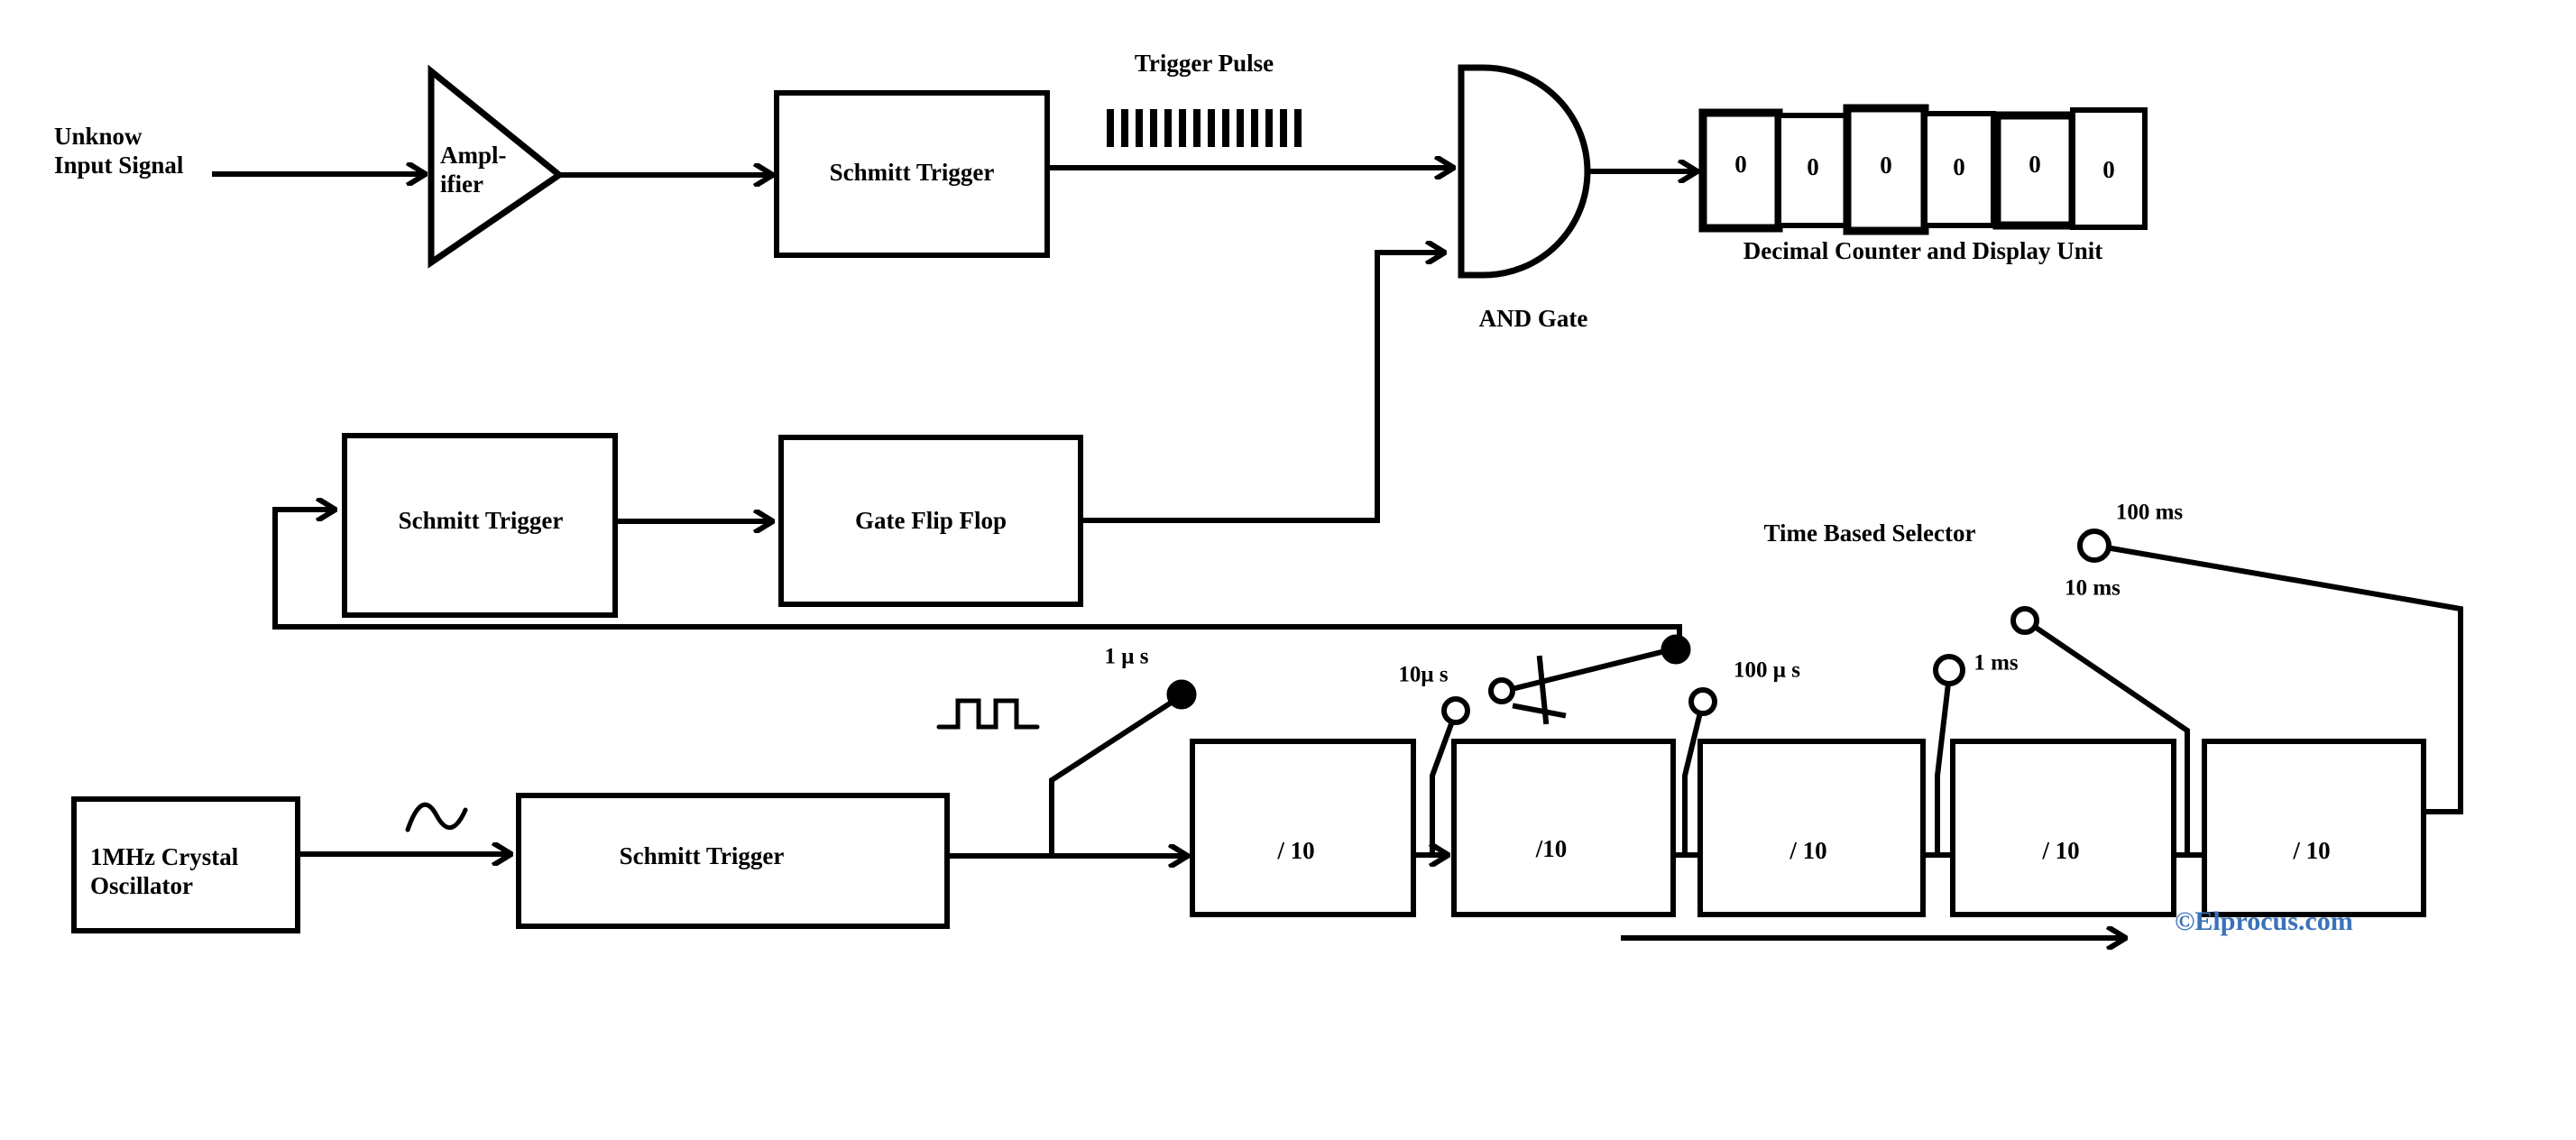  I want to click on selector-terminal-100us, so click(1702, 701).